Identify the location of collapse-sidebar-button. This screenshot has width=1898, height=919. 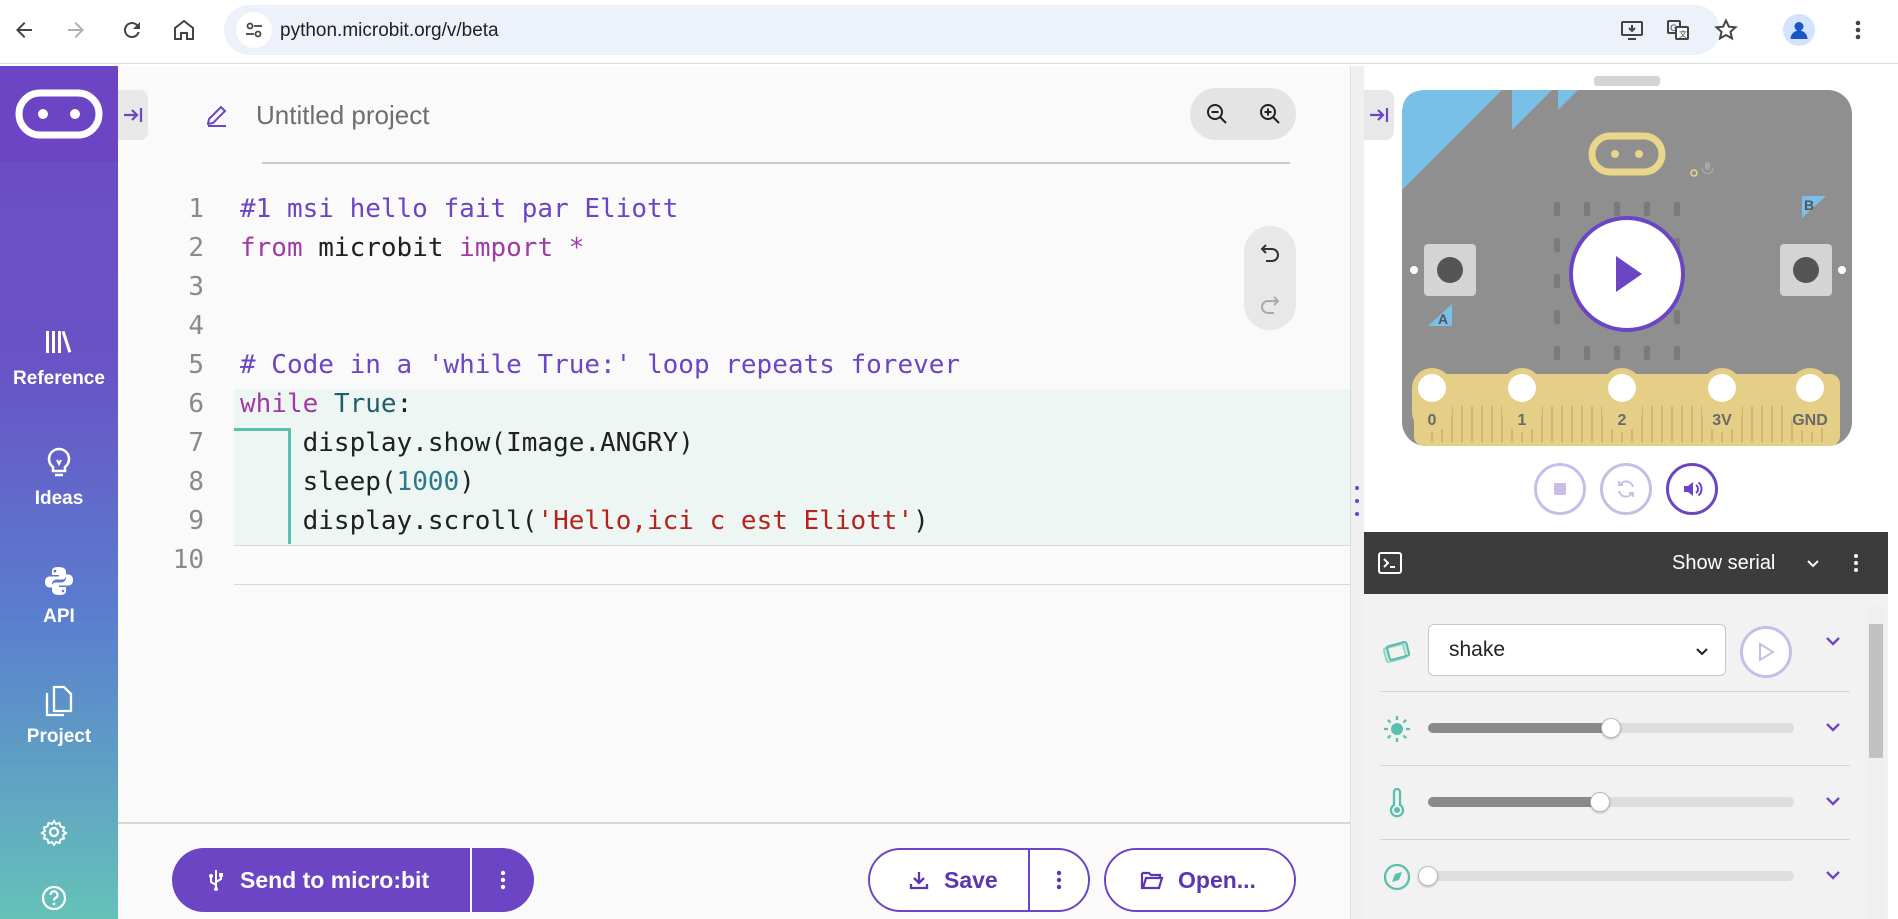
(133, 115).